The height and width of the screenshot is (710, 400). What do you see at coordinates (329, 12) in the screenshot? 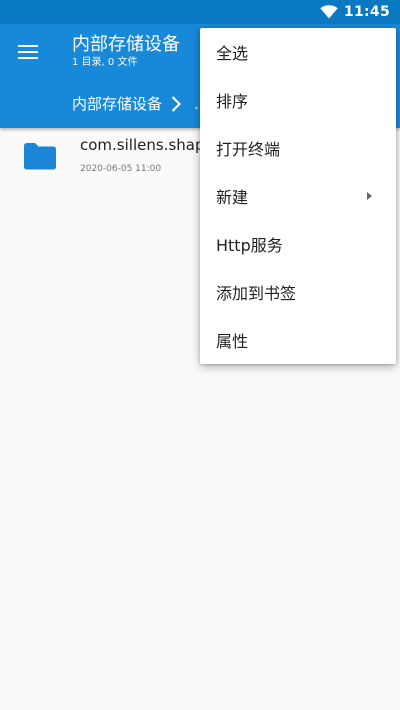
I see `wifi-icon` at bounding box center [329, 12].